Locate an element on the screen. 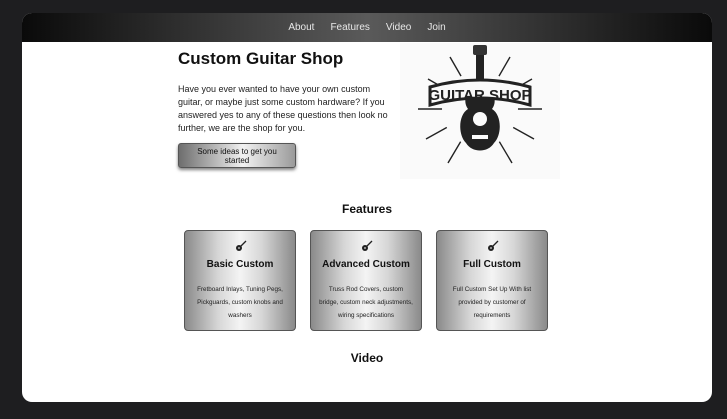 This screenshot has height=419, width=727. ideas-button: Some ideas to get you started is located at coordinates (237, 155).